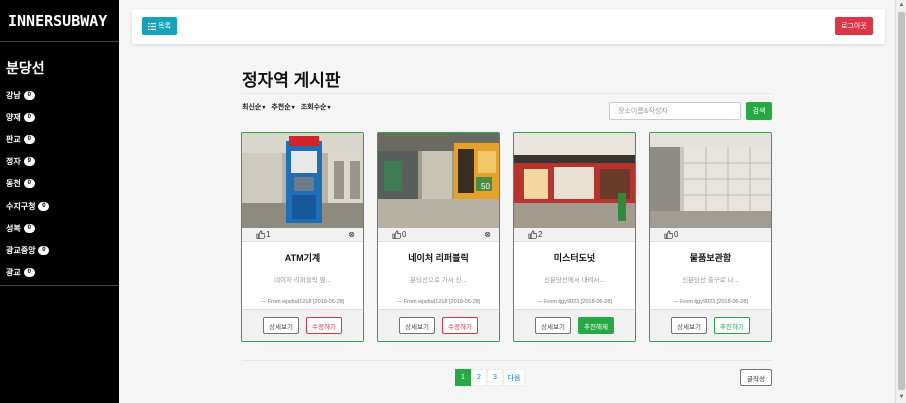  What do you see at coordinates (302, 302) in the screenshot?
I see `card-author: — From wjsdud1218 [2018-06-28]` at bounding box center [302, 302].